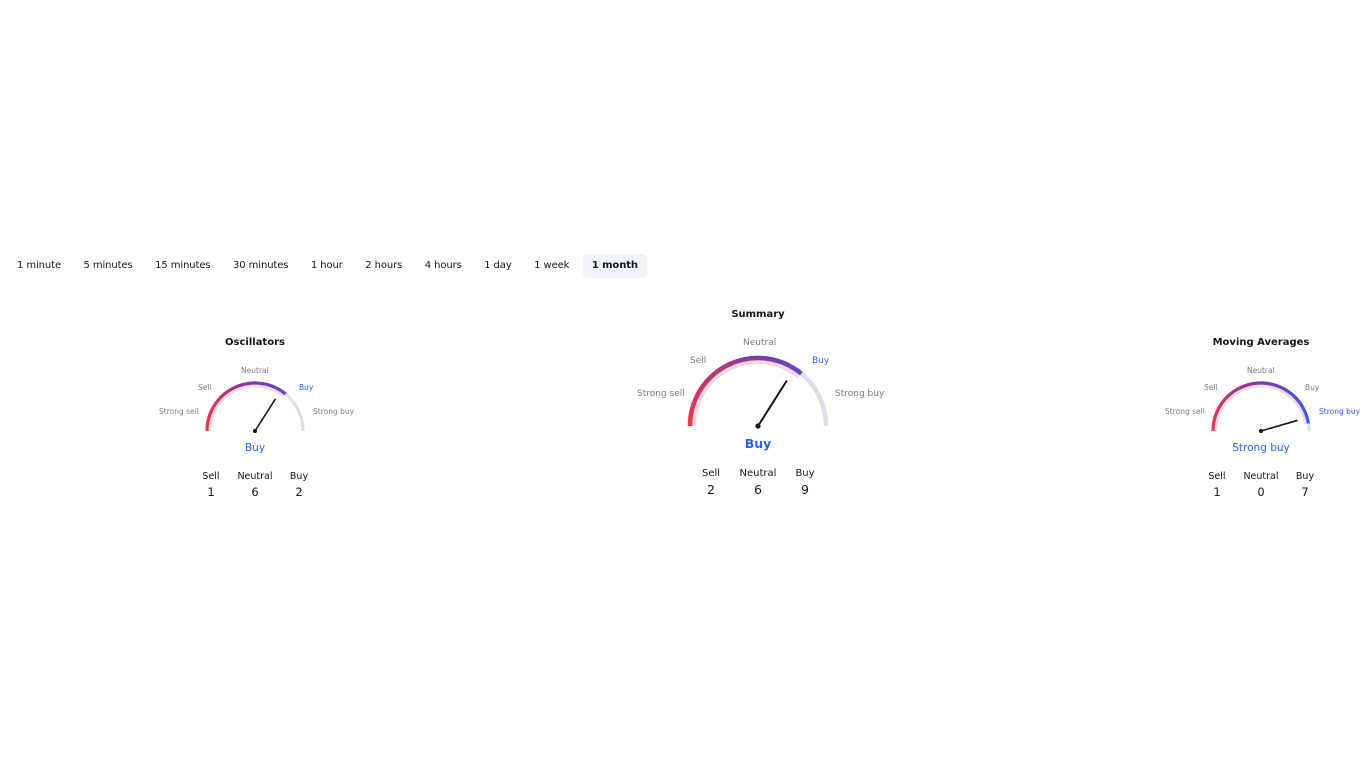 Image resolution: width=1366 pixels, height=768 pixels. What do you see at coordinates (1261, 476) in the screenshot?
I see `neutral-count-label: Neutral` at bounding box center [1261, 476].